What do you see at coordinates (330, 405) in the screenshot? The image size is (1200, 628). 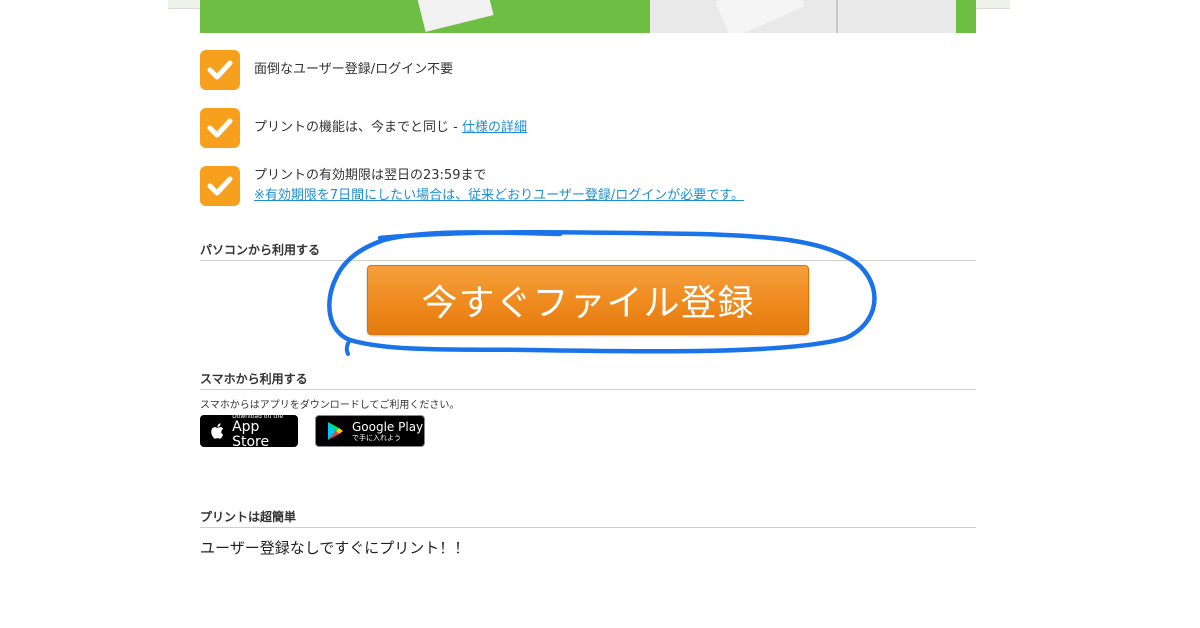 I see `app-download-note: スマホからはアプリをダウンロードしてご利用ください。` at bounding box center [330, 405].